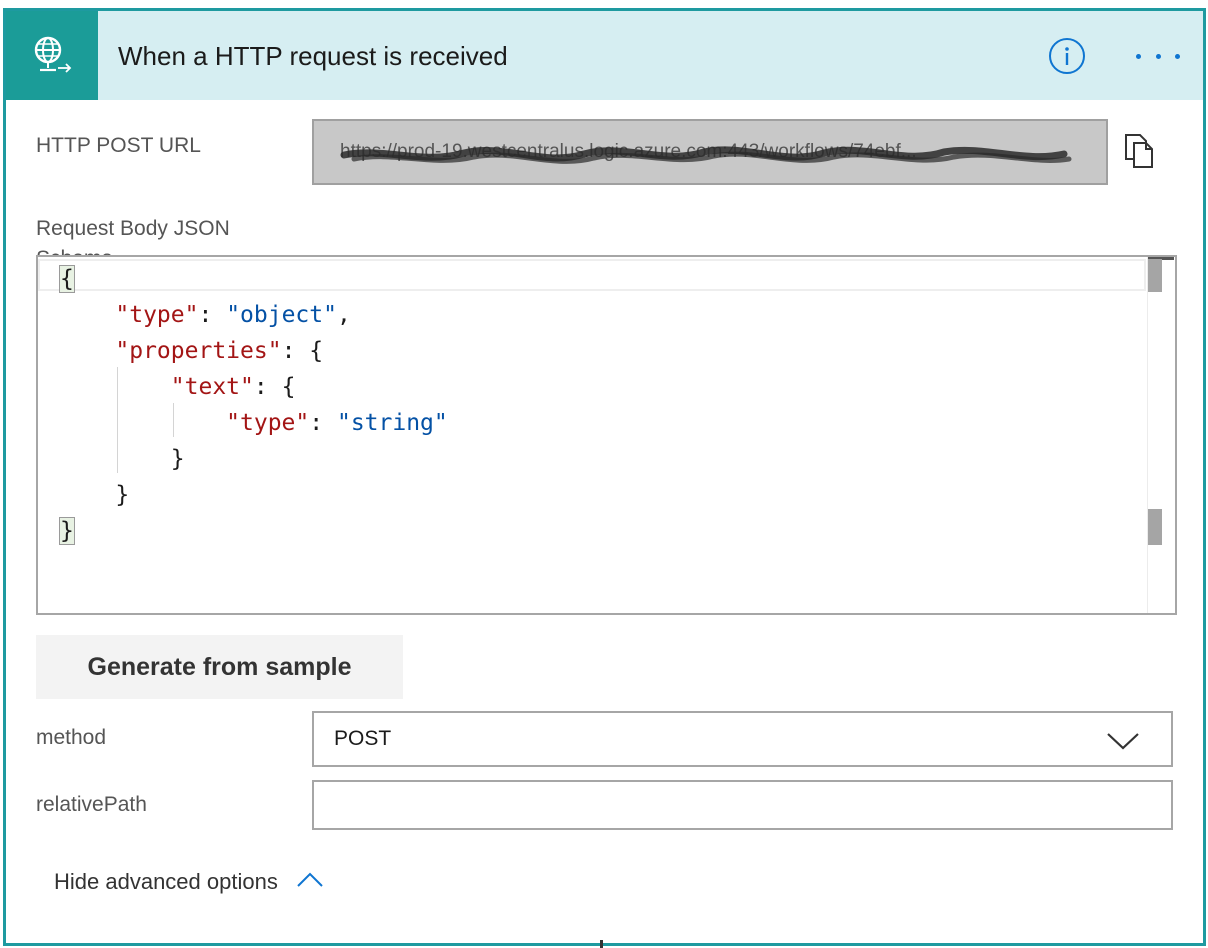  I want to click on method-select: POST, so click(742, 739).